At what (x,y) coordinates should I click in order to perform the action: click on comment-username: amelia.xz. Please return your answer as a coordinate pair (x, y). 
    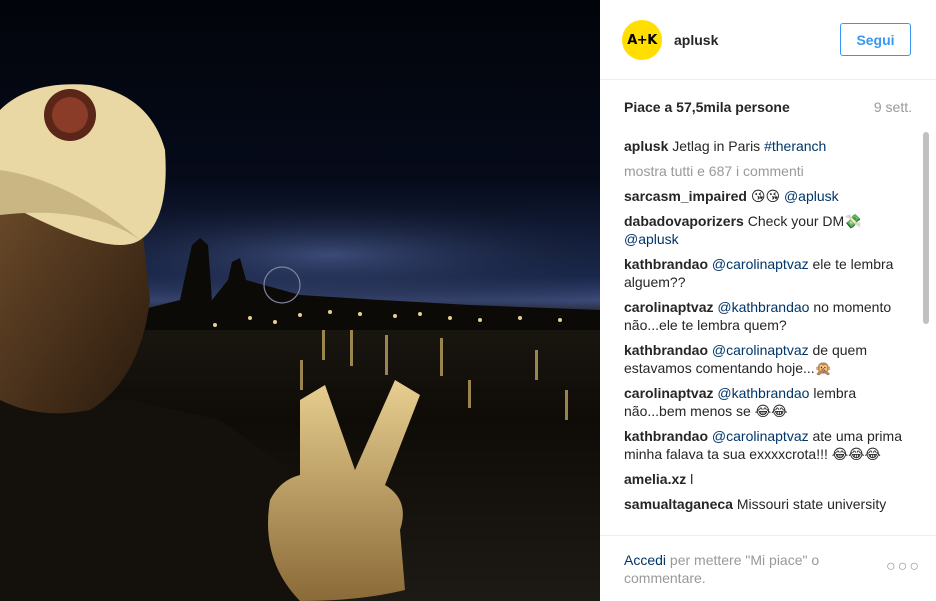
    Looking at the image, I should click on (655, 479).